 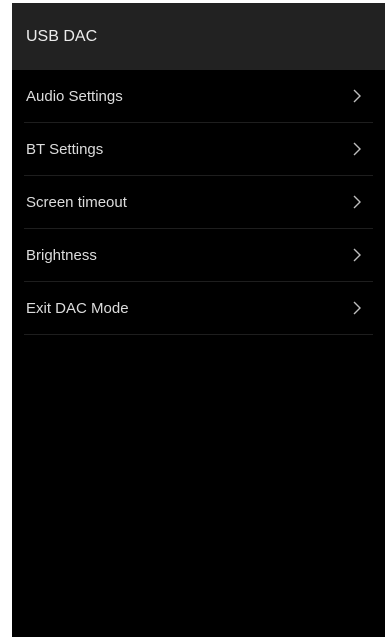 What do you see at coordinates (65, 149) in the screenshot?
I see `menu-item-label: BT Settings` at bounding box center [65, 149].